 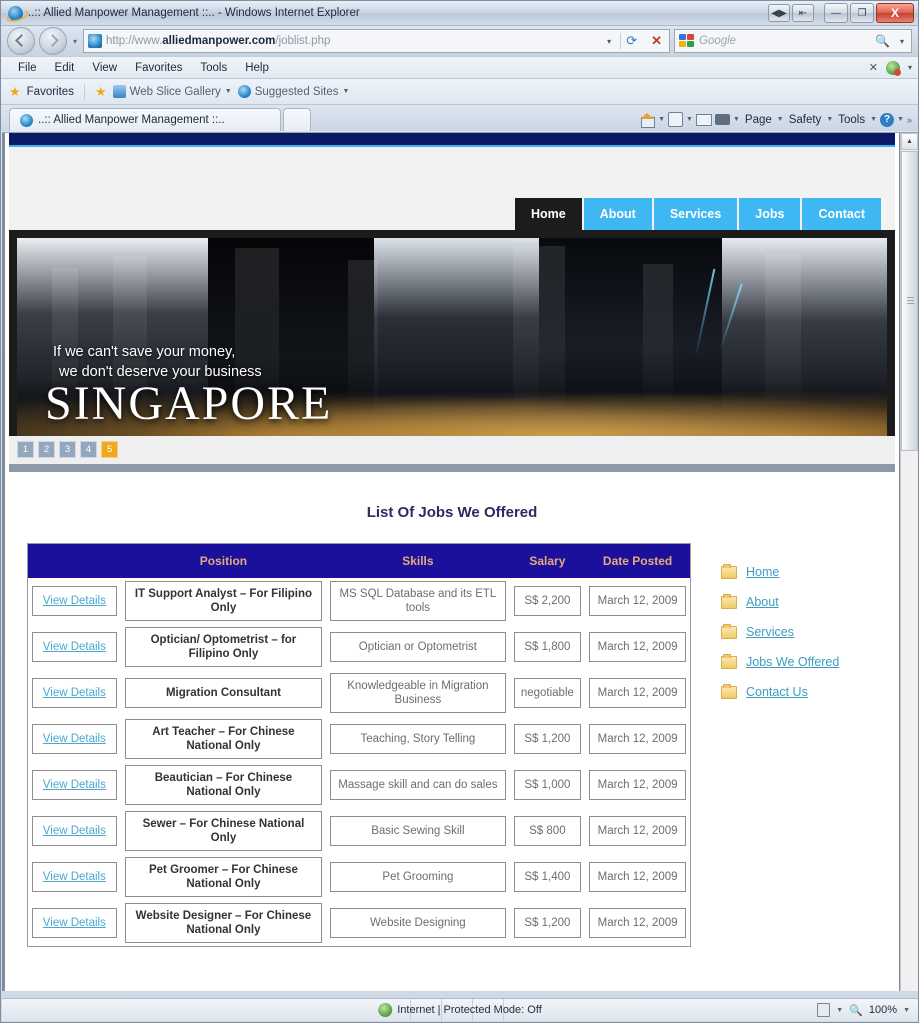 What do you see at coordinates (297, 119) in the screenshot?
I see `new-tab-button` at bounding box center [297, 119].